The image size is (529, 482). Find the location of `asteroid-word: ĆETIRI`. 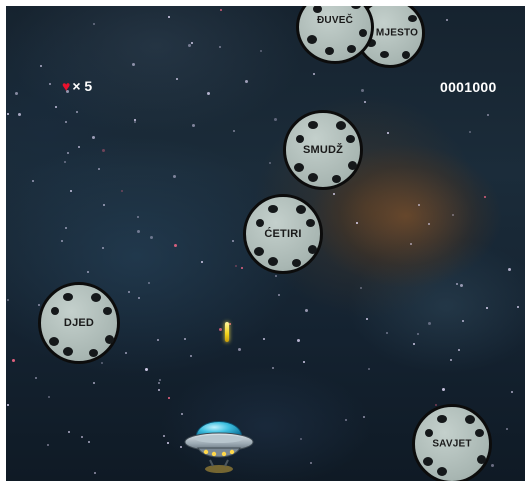

asteroid-word: ĆETIRI is located at coordinates (283, 234).